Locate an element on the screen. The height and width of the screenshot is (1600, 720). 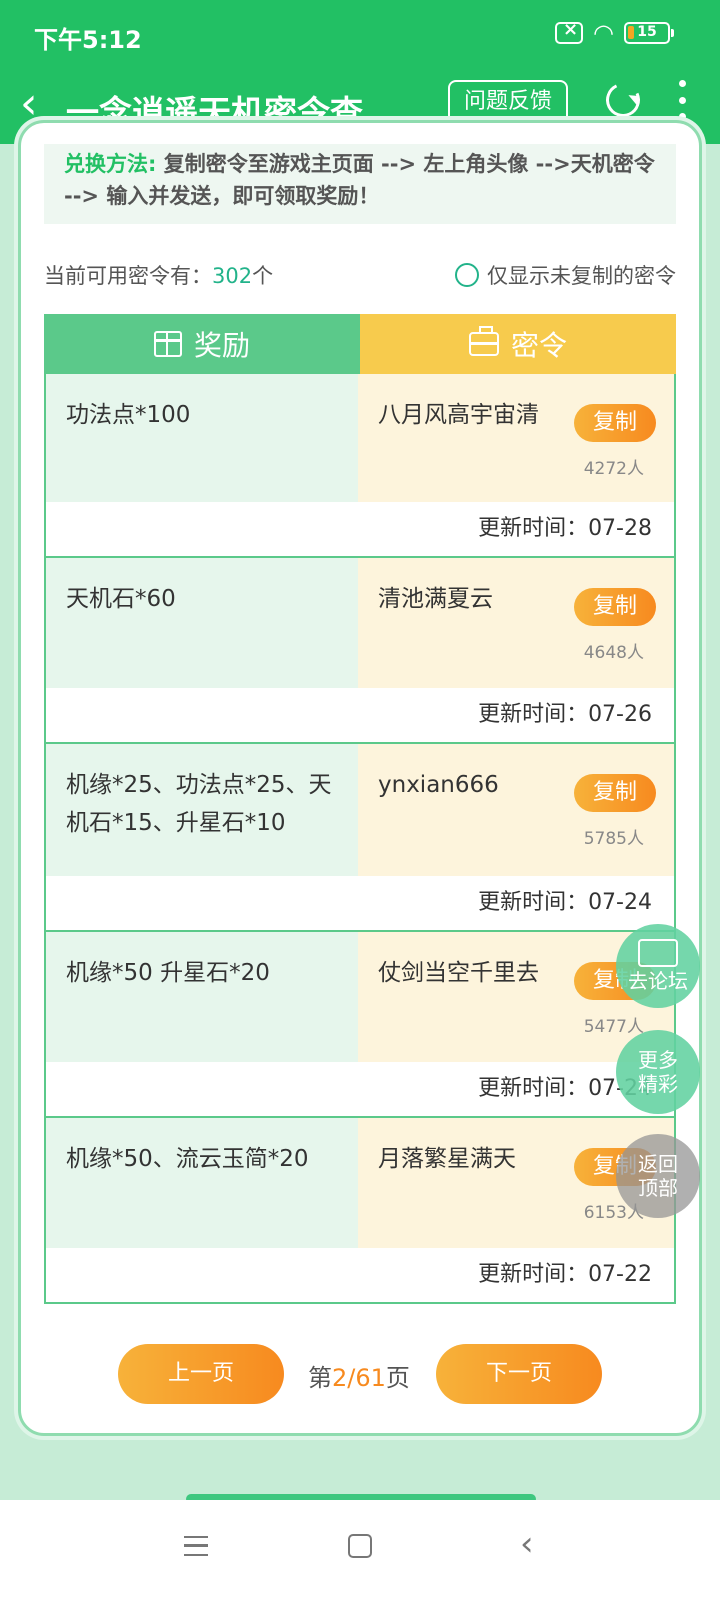
reward-cell: 天机石*60 is located at coordinates (202, 623).